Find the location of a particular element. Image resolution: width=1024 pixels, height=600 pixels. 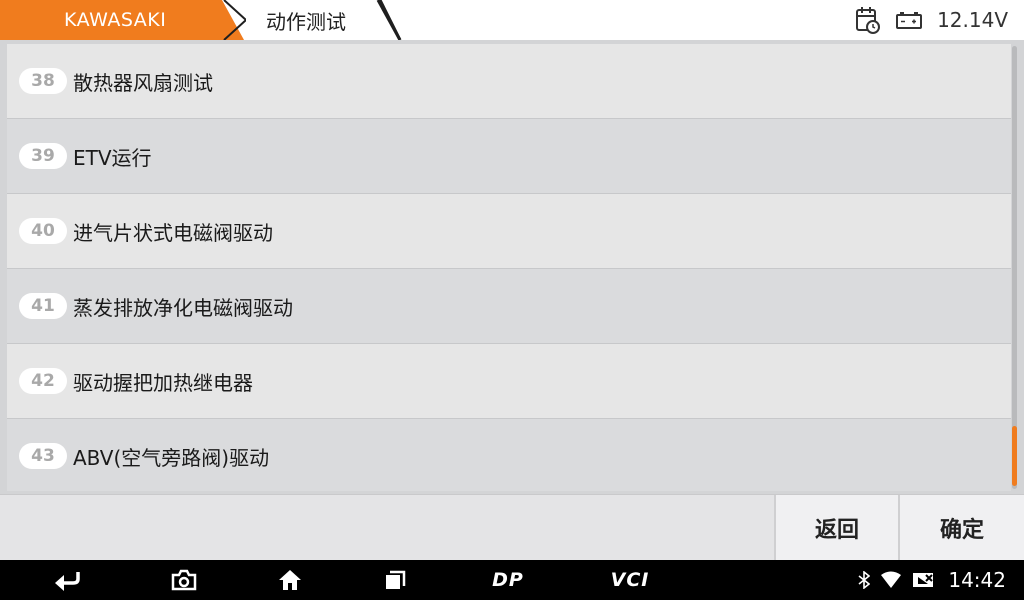

camera-icon is located at coordinates (184, 580).